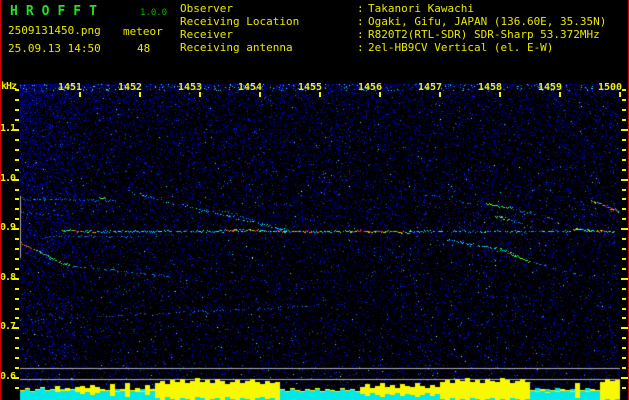  Describe the element at coordinates (240, 21) in the screenshot. I see `info-label: Receiving Location` at that location.